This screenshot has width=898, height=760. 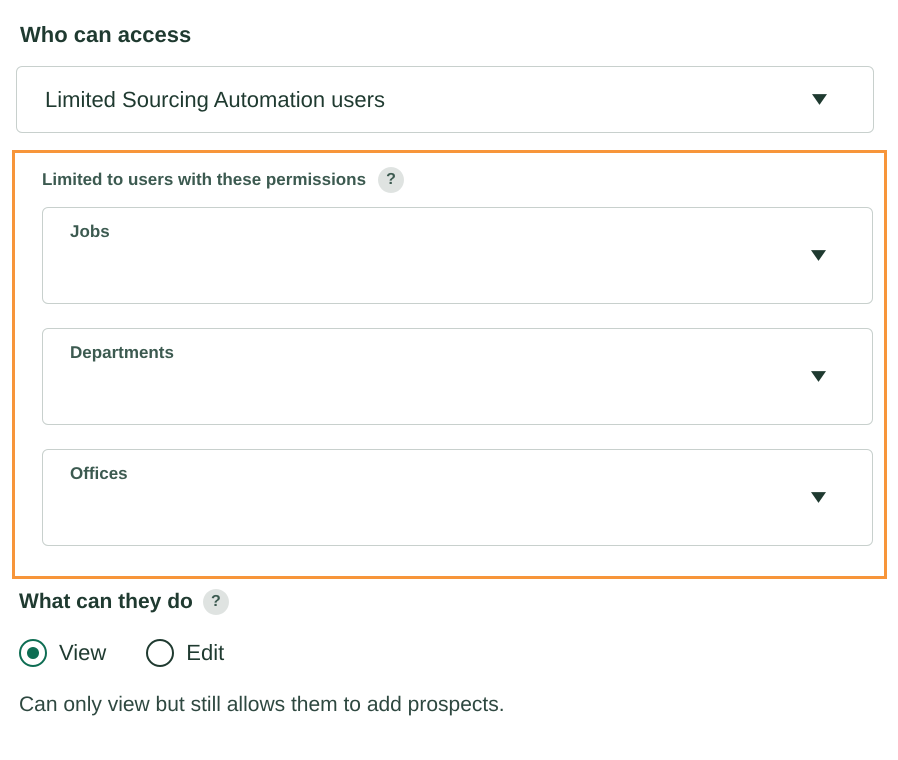 I want to click on section-heading: Who can access, so click(x=106, y=35).